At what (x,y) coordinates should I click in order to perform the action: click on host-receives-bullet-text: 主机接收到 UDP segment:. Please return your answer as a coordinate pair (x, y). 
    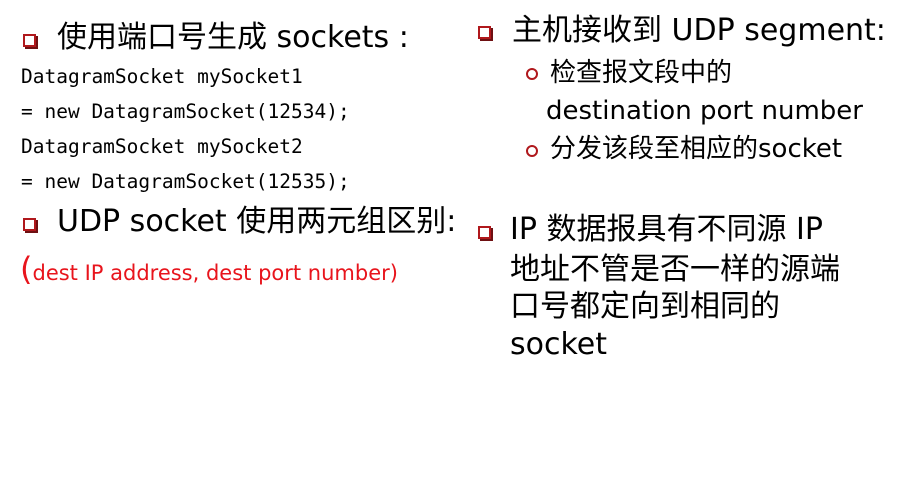
    Looking at the image, I should click on (699, 30).